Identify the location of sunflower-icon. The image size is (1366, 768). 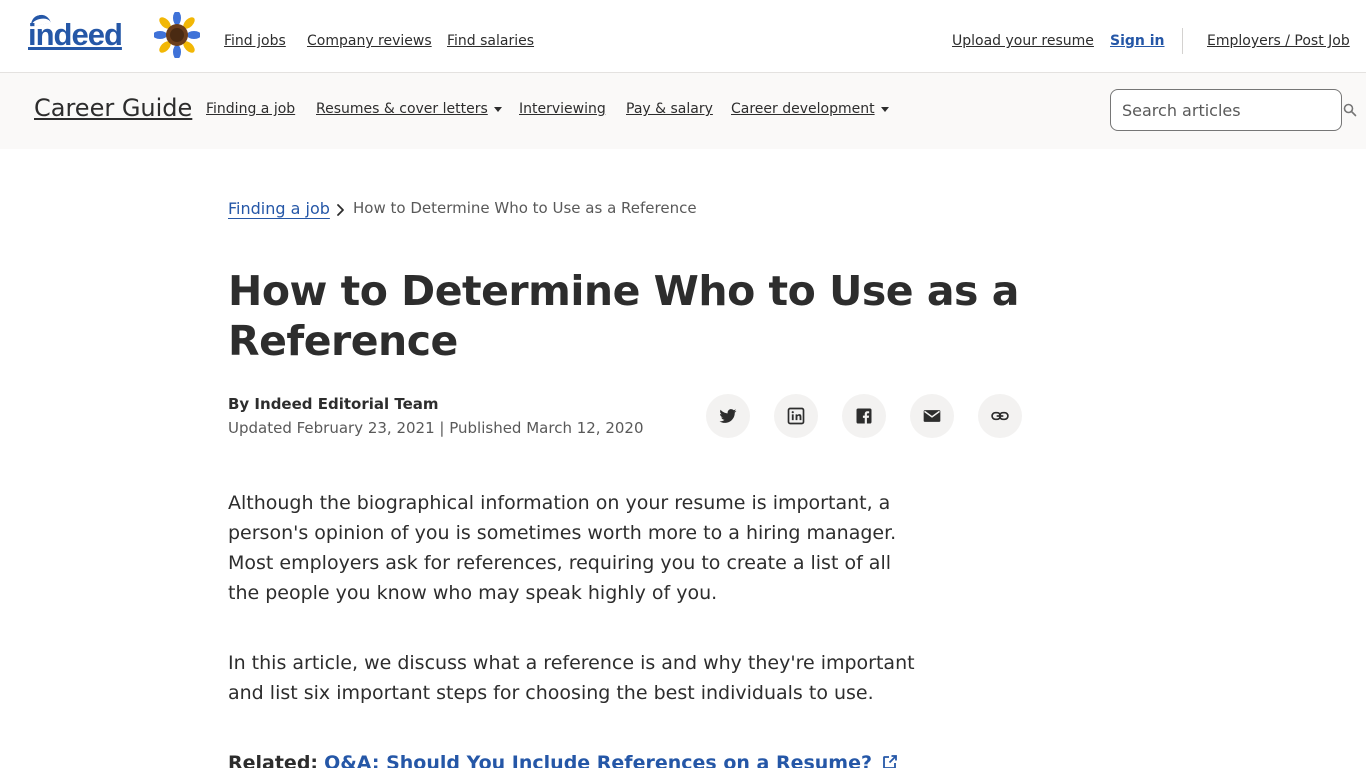
(177, 35).